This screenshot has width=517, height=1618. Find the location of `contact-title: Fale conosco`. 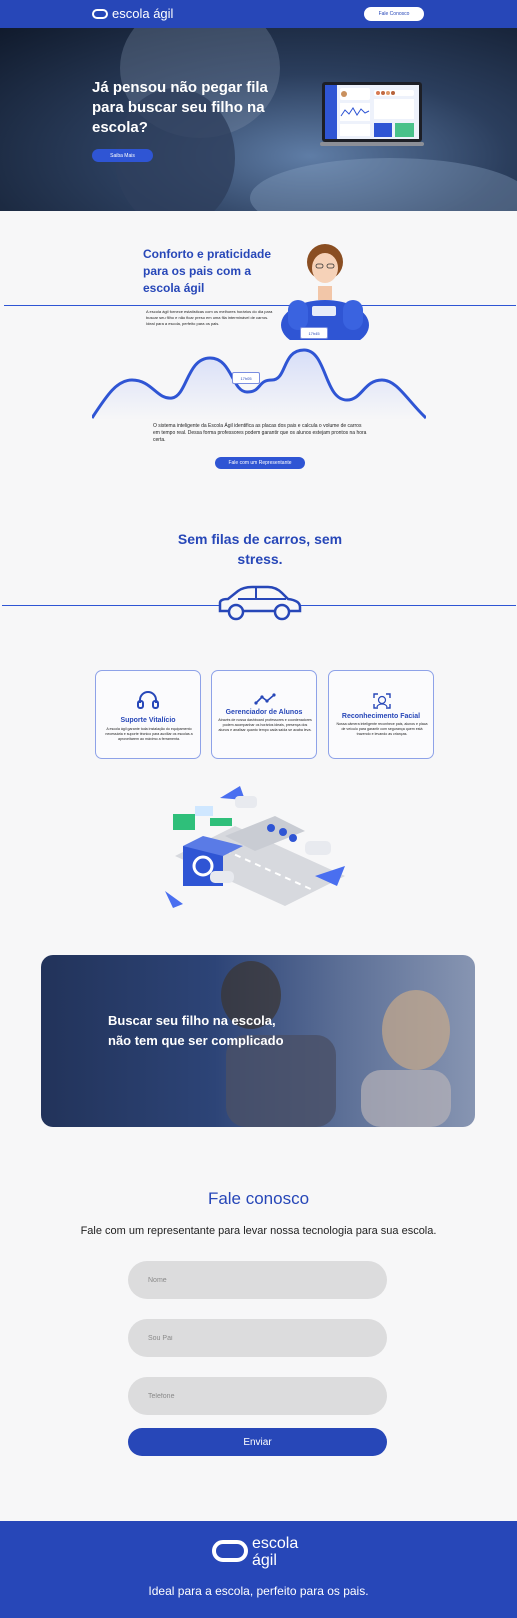

contact-title: Fale conosco is located at coordinates (258, 1198).